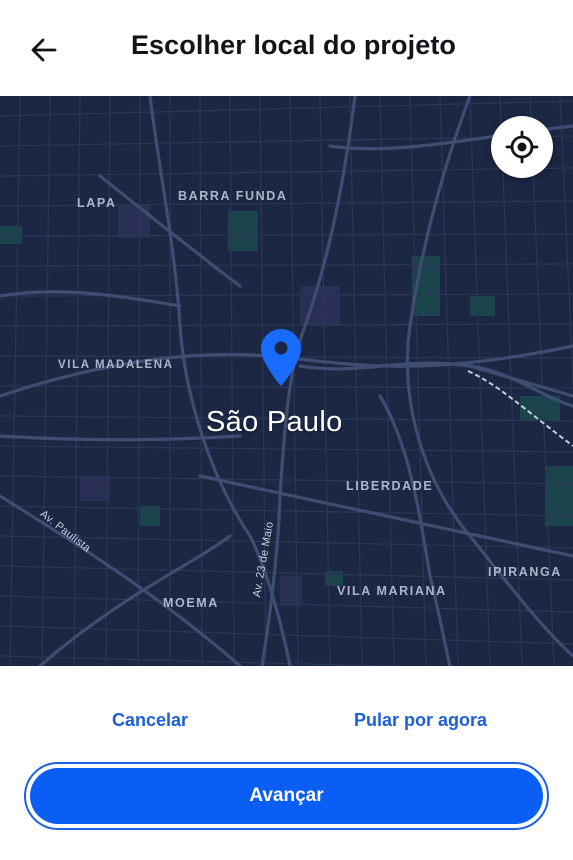 This screenshot has width=573, height=860. I want to click on page-title: Escolher local do projeto, so click(293, 45).